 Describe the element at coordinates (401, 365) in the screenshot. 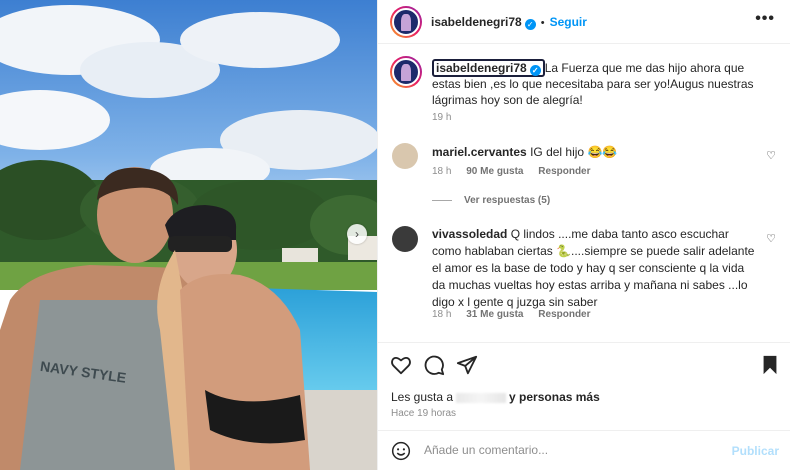

I see `heart-icon` at that location.